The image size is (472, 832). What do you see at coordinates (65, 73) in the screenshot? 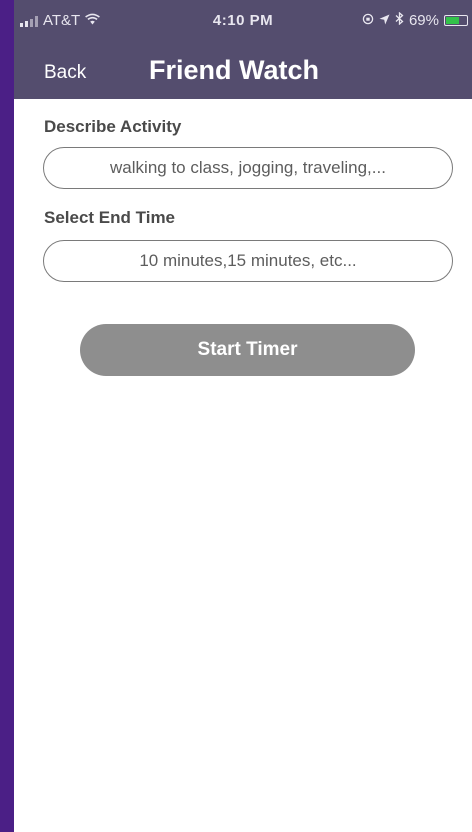
I see `back-button: Back` at bounding box center [65, 73].